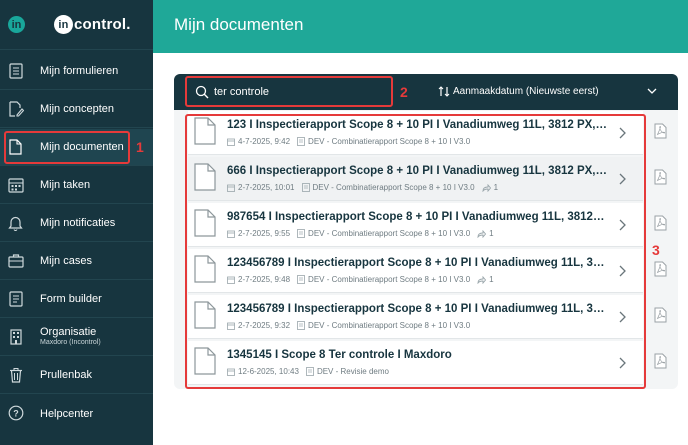 The image size is (688, 445). Describe the element at coordinates (652, 91) in the screenshot. I see `chevron-down-icon` at that location.